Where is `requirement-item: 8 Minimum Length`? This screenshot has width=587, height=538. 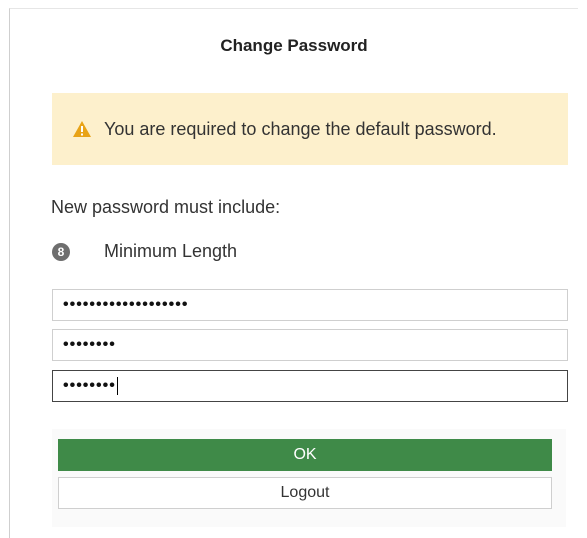
requirement-item: 8 Minimum Length is located at coordinates (144, 251).